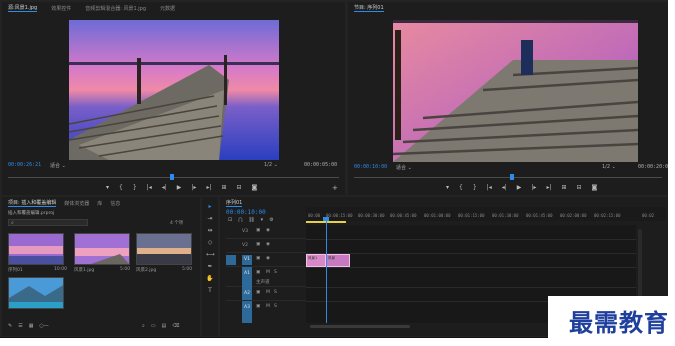  Describe the element at coordinates (223, 187) in the screenshot. I see `insert-icon: ⊞` at that location.